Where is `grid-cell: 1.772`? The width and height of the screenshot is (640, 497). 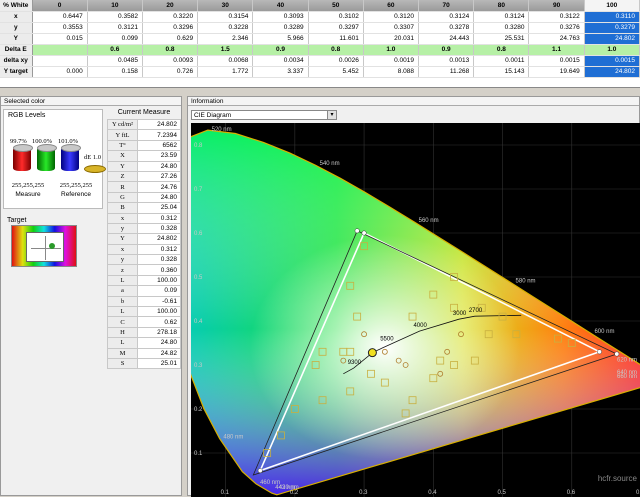 grid-cell: 1.772 is located at coordinates (225, 72).